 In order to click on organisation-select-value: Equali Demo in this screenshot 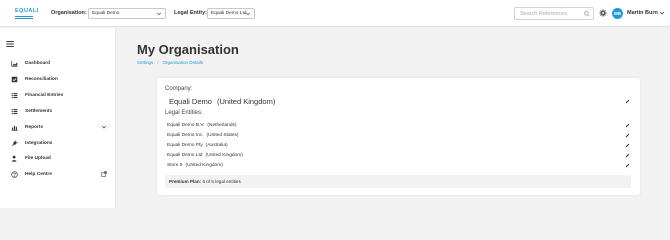, I will do `click(106, 13)`.